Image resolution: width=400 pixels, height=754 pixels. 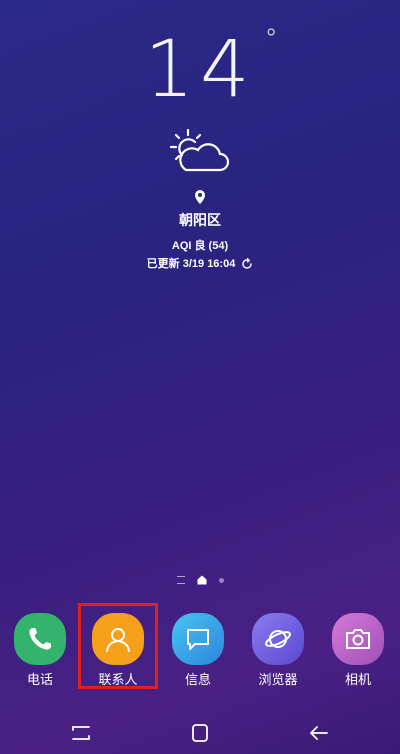 I want to click on app-messages: 信息, so click(x=198, y=651).